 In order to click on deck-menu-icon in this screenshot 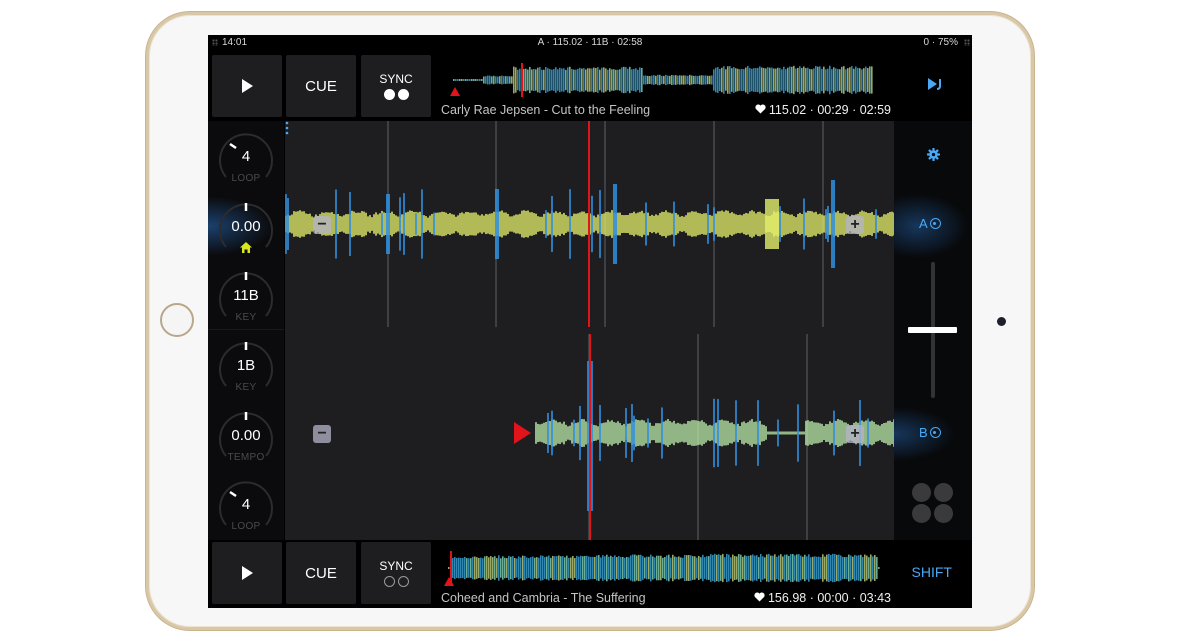, I will do `click(287, 128)`.